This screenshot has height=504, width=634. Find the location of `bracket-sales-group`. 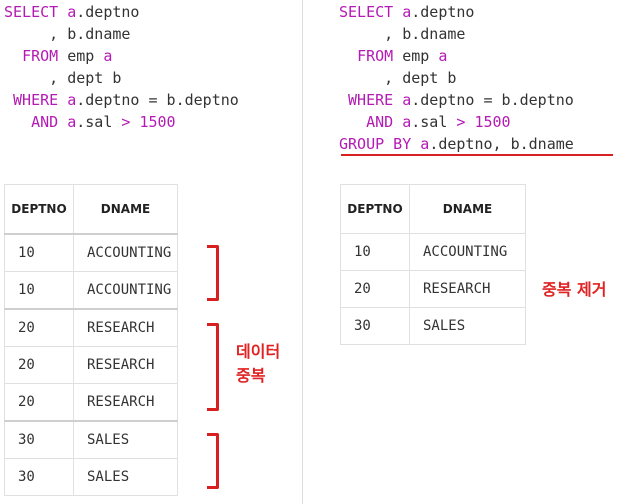

bracket-sales-group is located at coordinates (213, 461).